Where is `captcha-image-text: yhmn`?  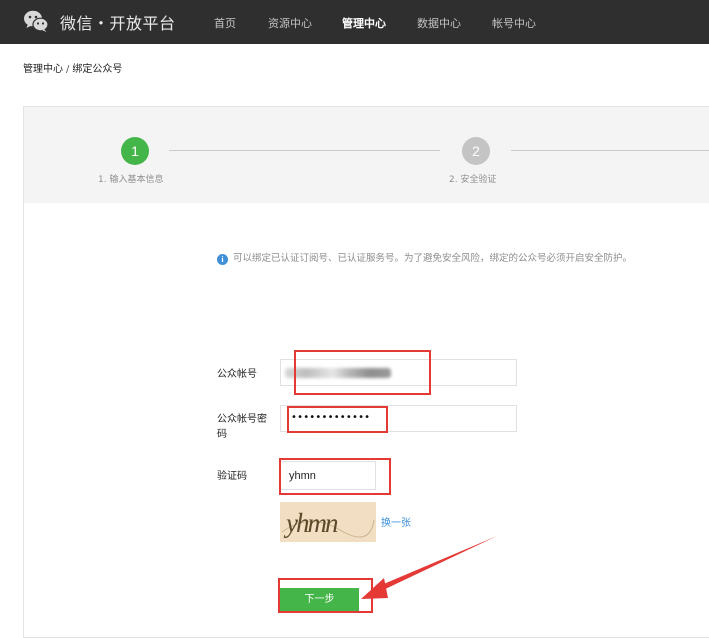 captcha-image-text: yhmn is located at coordinates (310, 523).